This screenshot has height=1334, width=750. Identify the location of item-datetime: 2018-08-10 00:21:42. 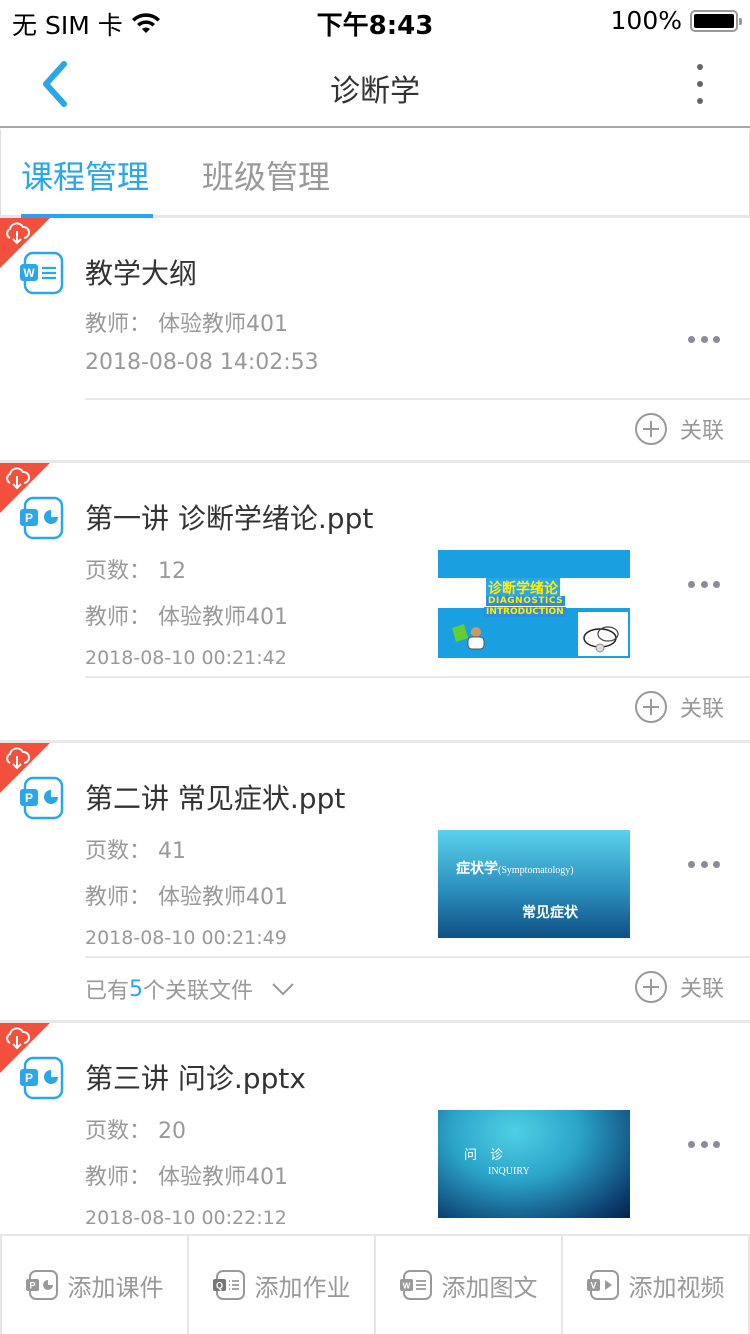
(186, 658).